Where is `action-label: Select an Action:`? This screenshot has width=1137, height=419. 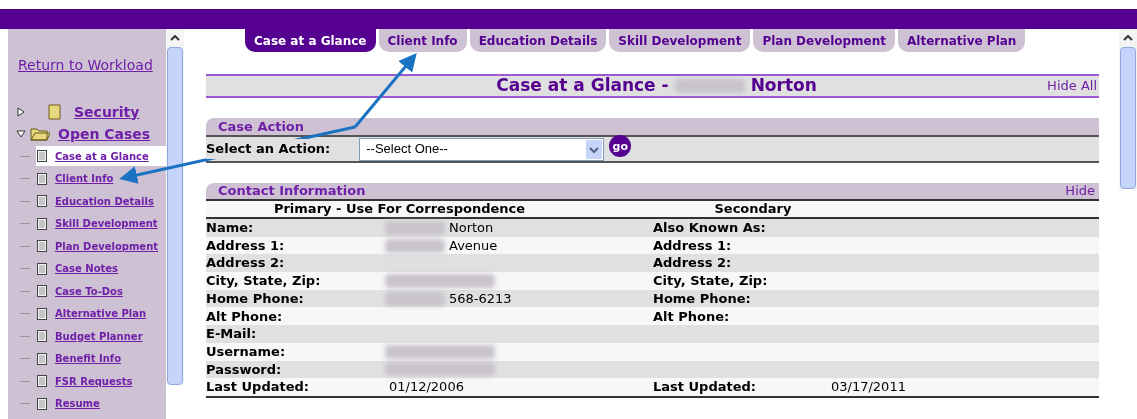 action-label: Select an Action: is located at coordinates (268, 149).